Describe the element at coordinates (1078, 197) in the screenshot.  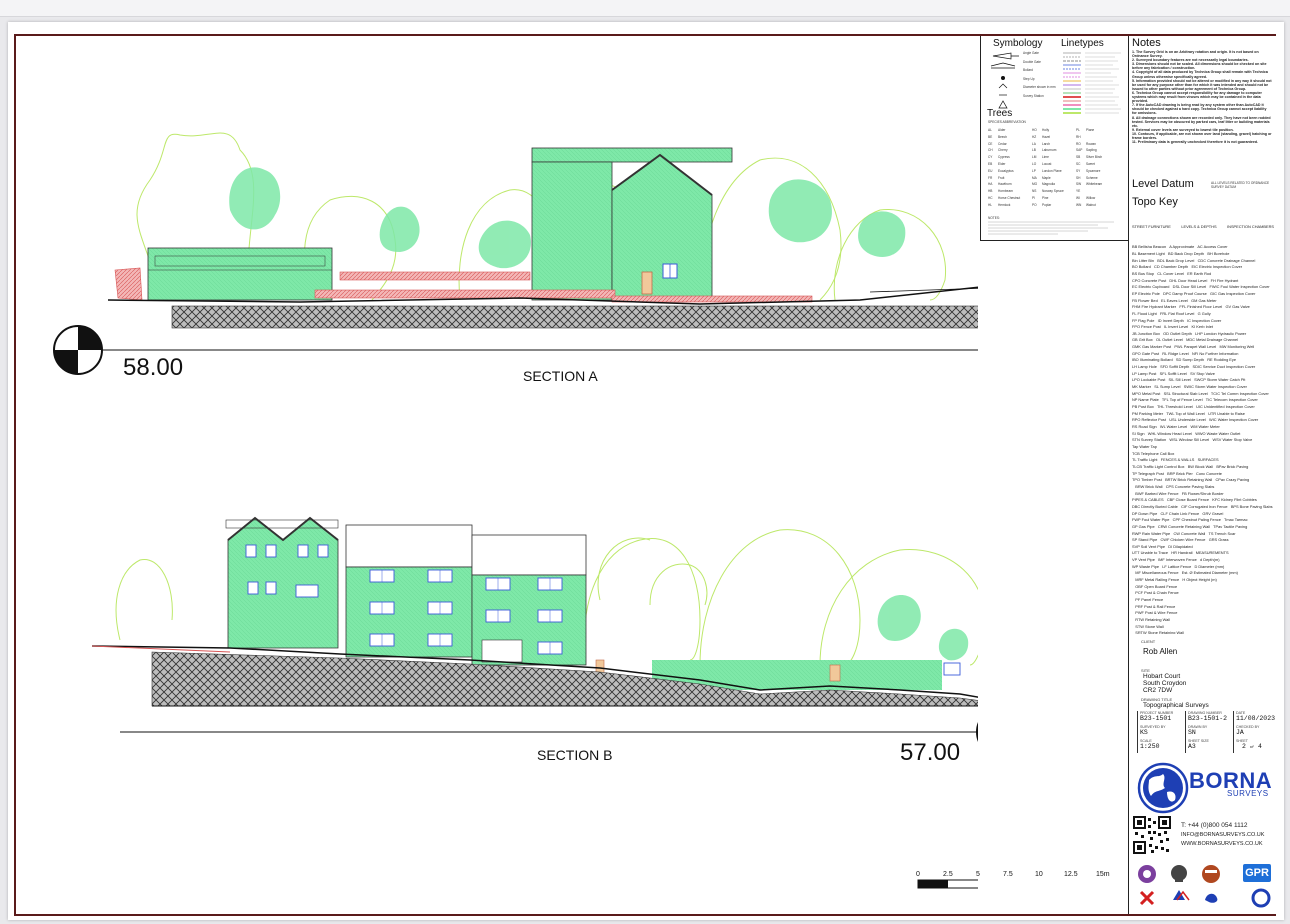
I see `species-code: WI` at that location.